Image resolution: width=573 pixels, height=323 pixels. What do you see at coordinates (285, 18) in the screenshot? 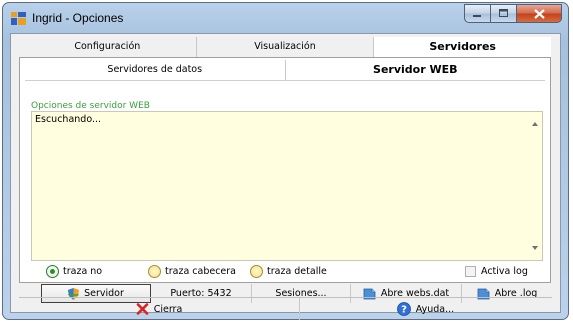
I see `title-bar: Ingrid - Opciones` at bounding box center [285, 18].